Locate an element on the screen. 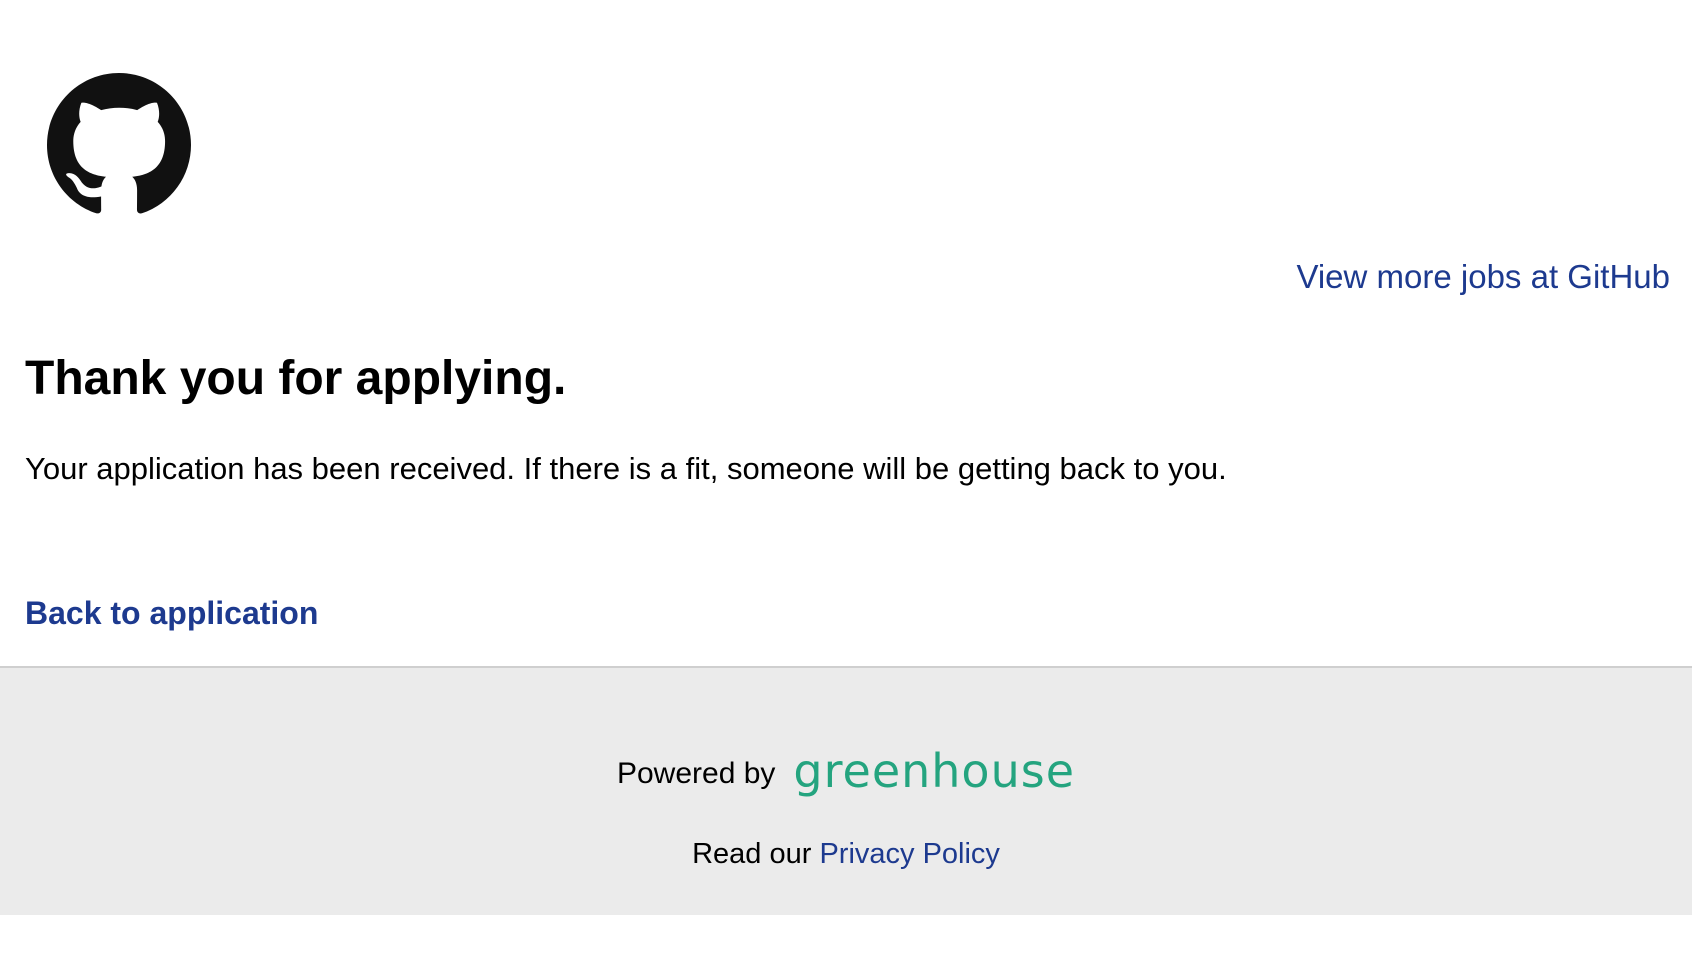 The width and height of the screenshot is (1692, 968). privacy-line: Read our Privacy Policy is located at coordinates (846, 854).